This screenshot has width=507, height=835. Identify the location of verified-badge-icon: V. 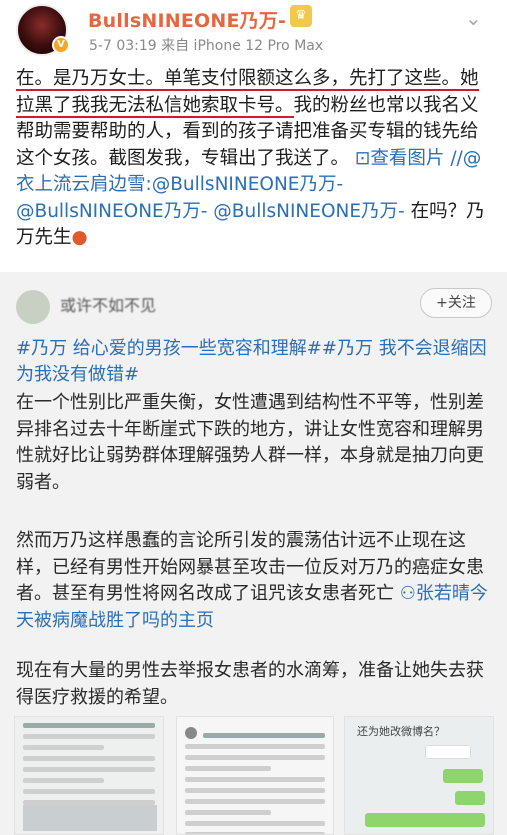
(61, 45).